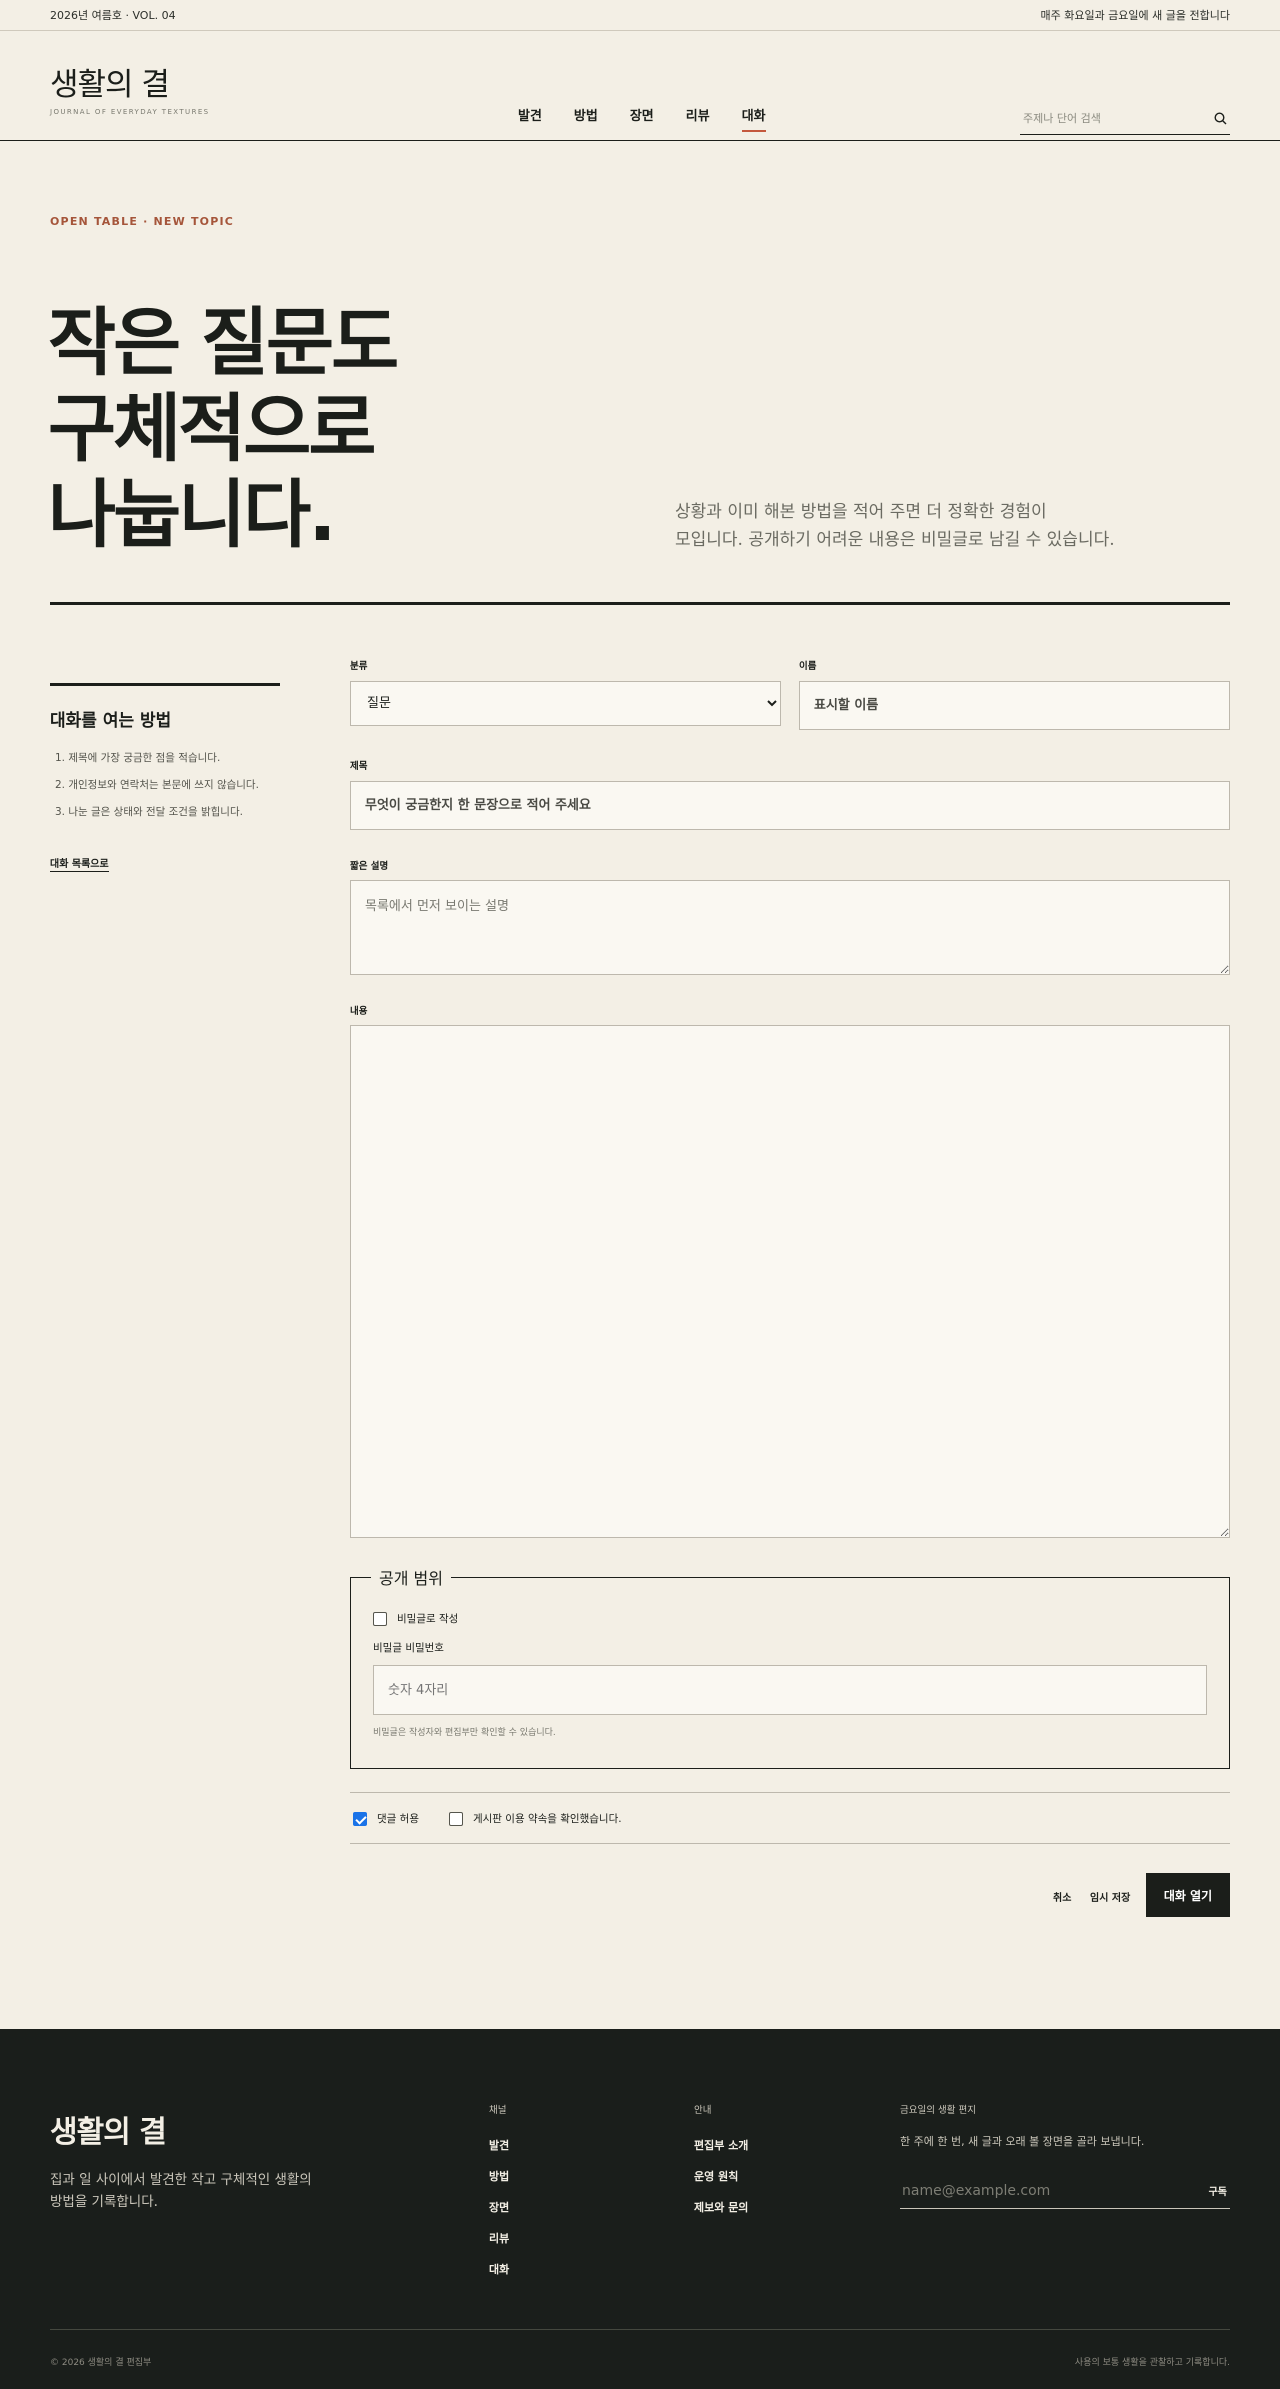  What do you see at coordinates (698, 117) in the screenshot?
I see `nav-item-review: 리뷰` at bounding box center [698, 117].